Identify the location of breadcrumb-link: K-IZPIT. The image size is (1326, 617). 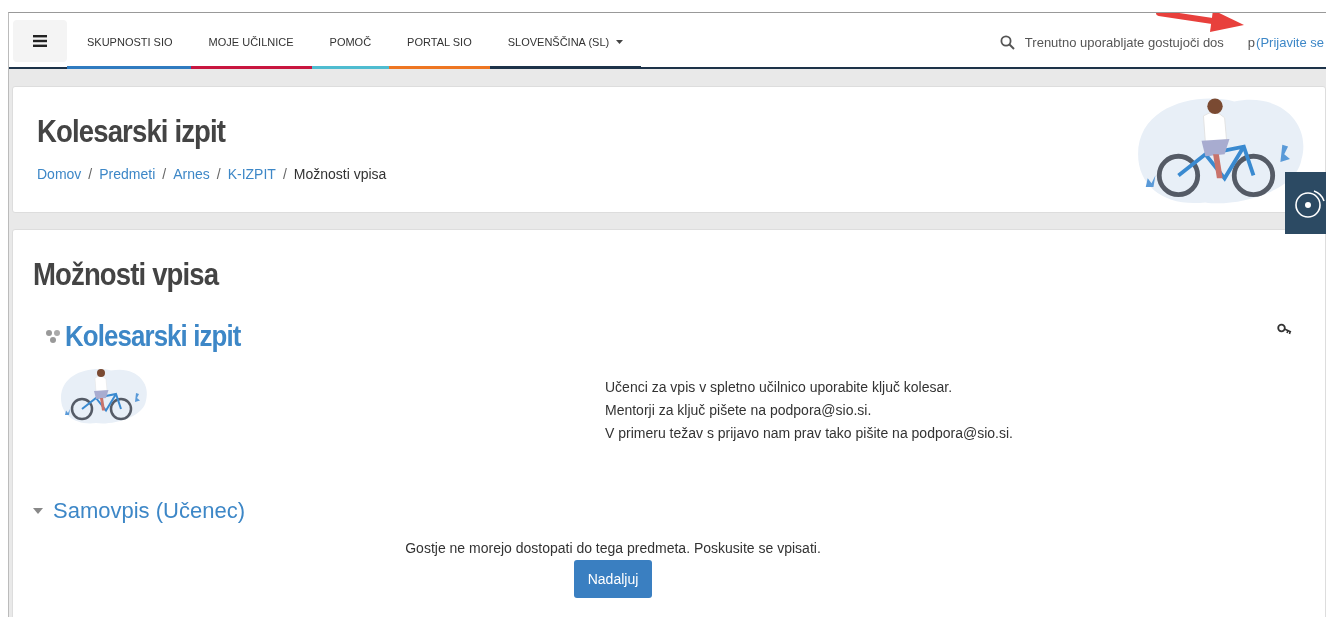
(251, 174).